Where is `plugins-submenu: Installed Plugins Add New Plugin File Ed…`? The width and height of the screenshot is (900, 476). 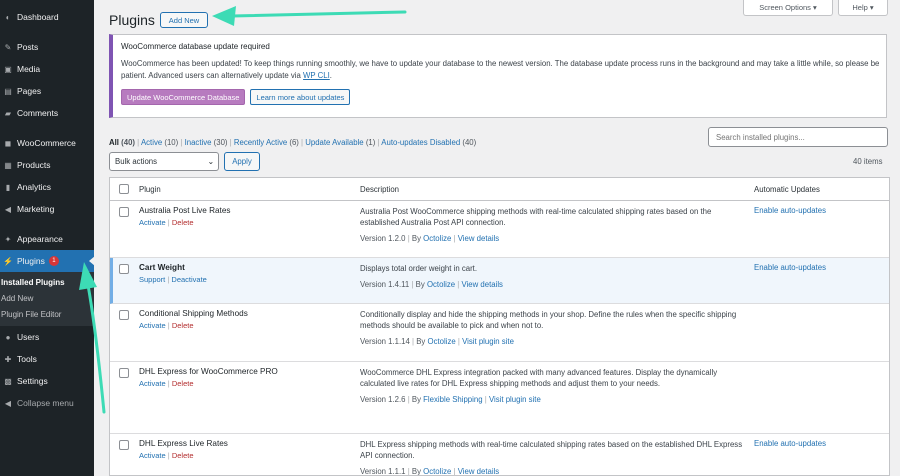
plugins-submenu: Installed Plugins Add New Plugin File Ed… is located at coordinates (47, 299).